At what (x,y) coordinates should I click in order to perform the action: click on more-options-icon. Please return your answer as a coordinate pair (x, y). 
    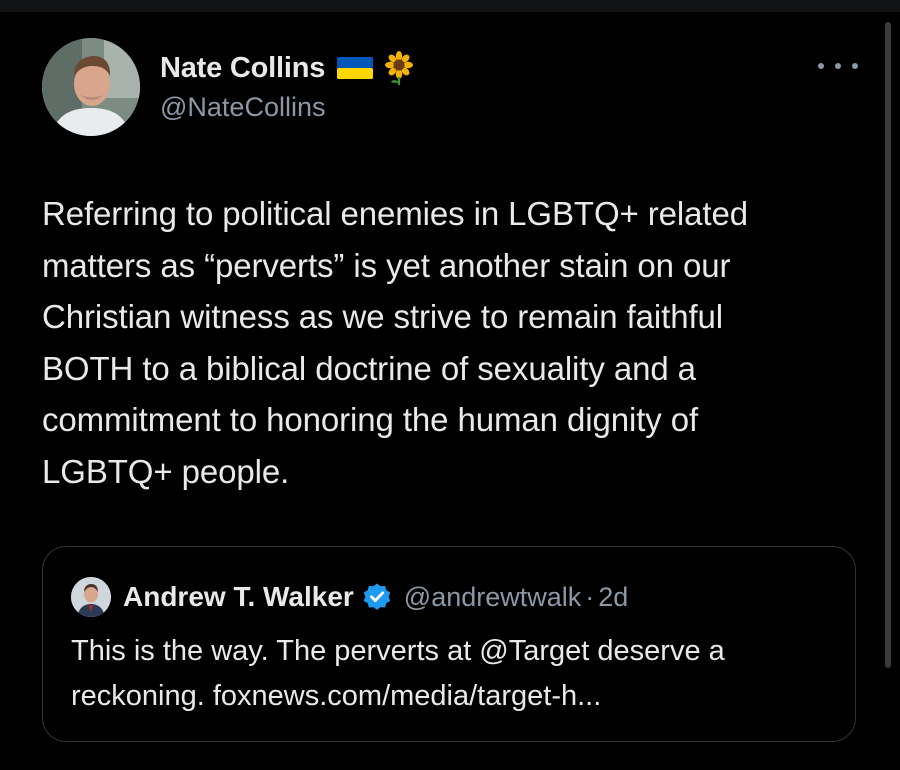
    Looking at the image, I should click on (838, 66).